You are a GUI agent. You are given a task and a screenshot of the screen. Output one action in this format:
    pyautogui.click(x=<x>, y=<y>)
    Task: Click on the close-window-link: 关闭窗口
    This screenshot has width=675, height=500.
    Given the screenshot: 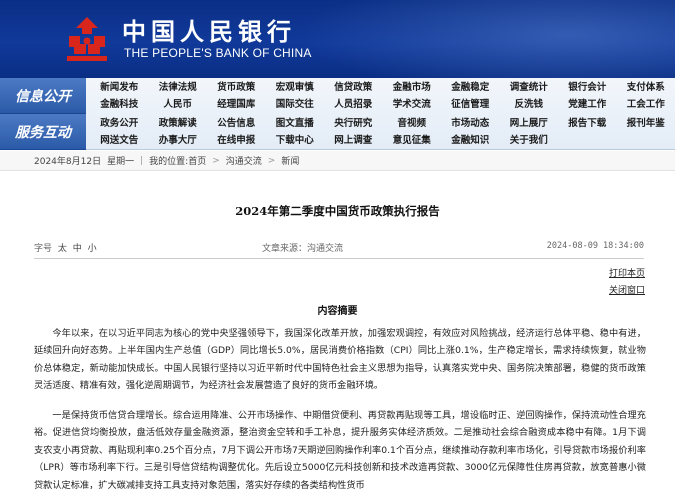 What is the action you would take?
    pyautogui.click(x=627, y=291)
    